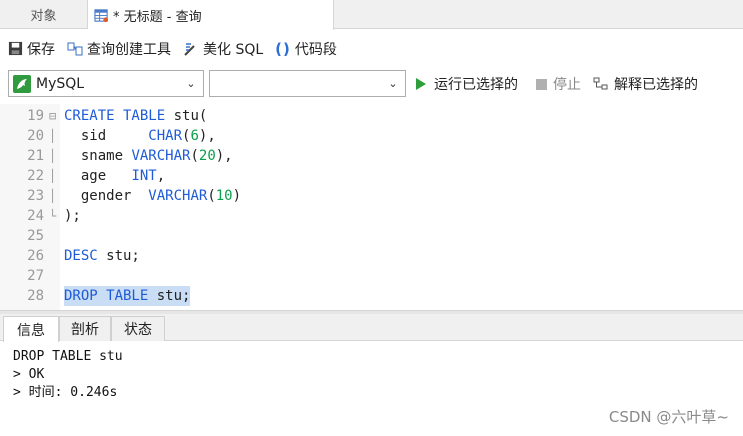  What do you see at coordinates (567, 85) in the screenshot?
I see `stop-label: 停止` at bounding box center [567, 85].